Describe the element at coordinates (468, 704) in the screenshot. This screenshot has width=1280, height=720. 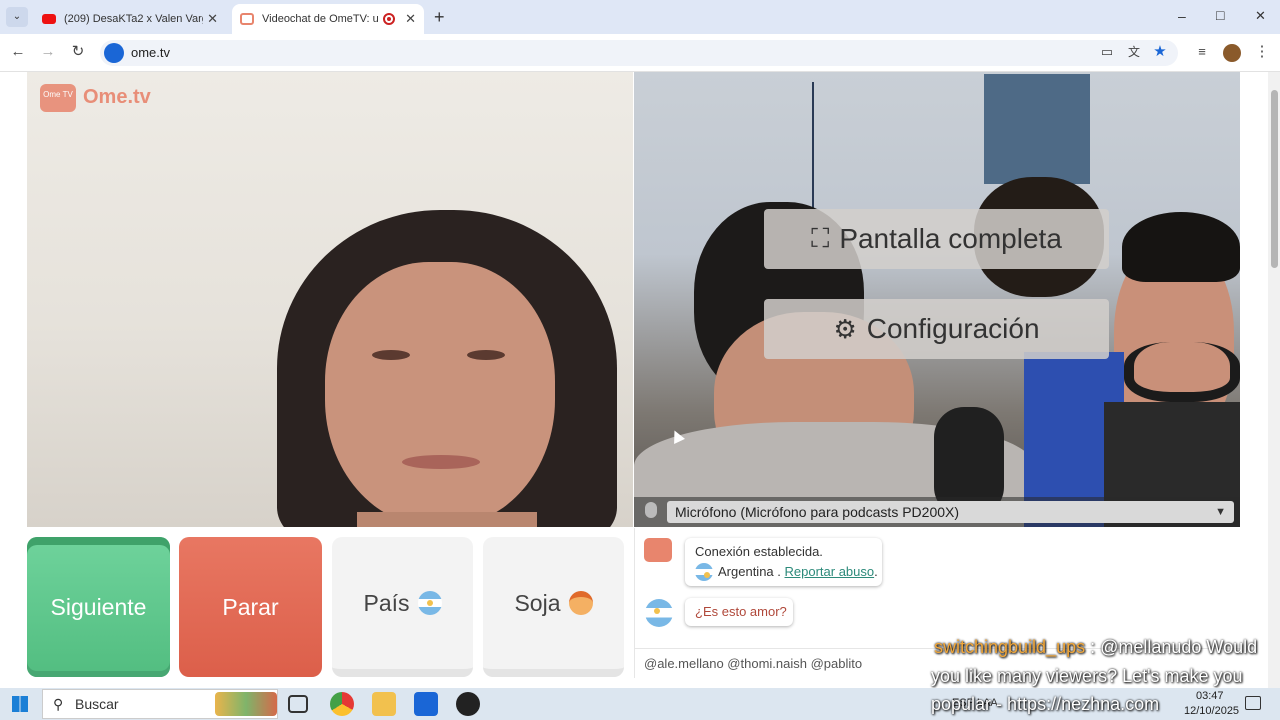
I see `obs-icon` at that location.